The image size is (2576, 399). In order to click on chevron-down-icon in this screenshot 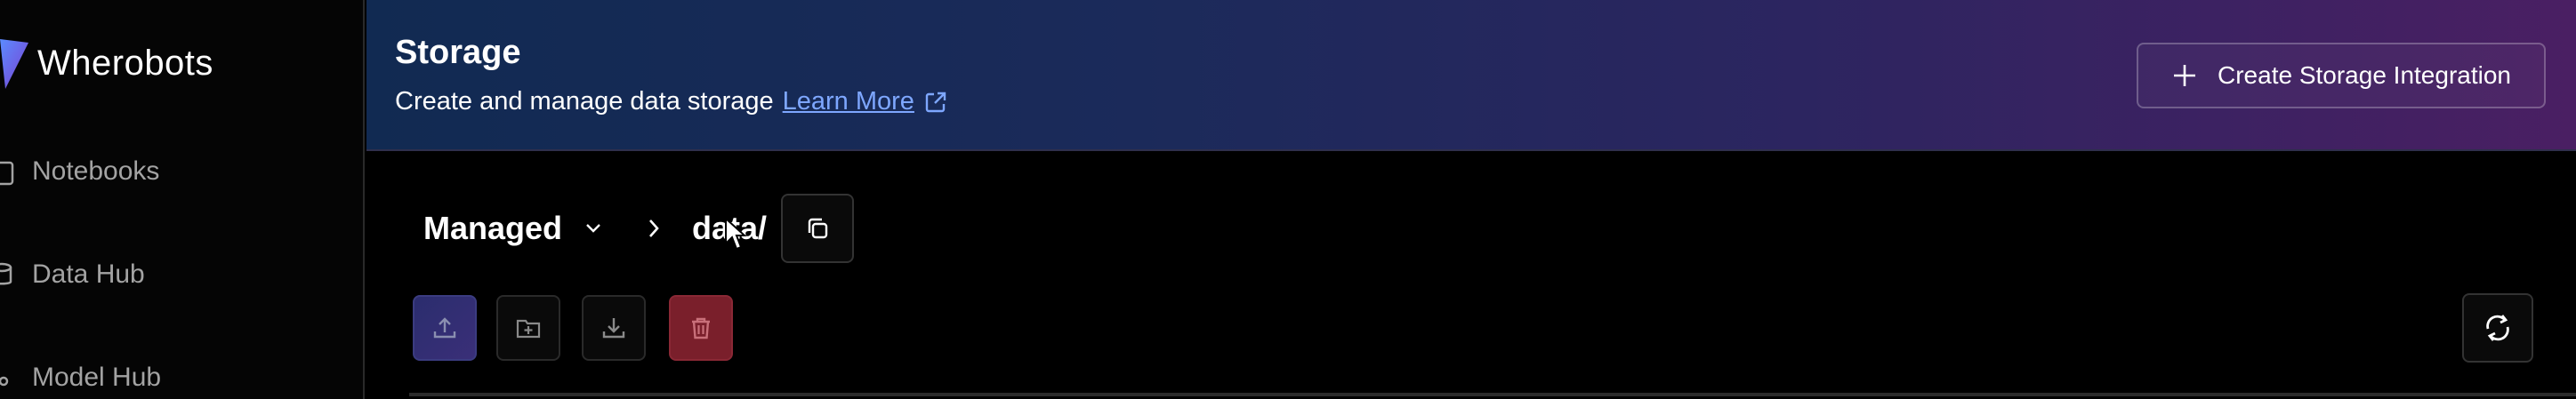, I will do `click(593, 229)`.